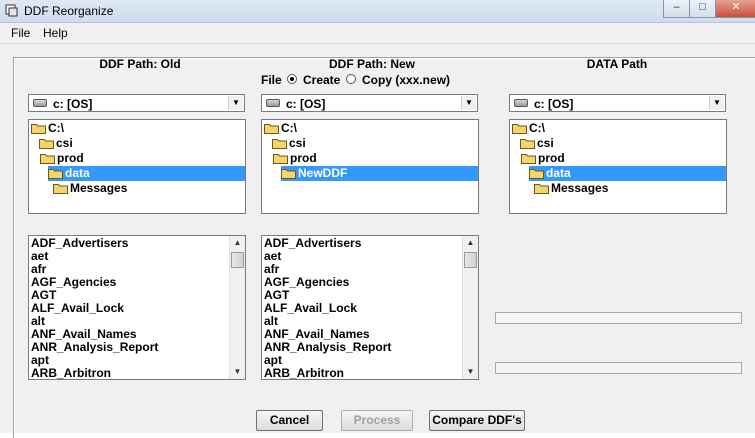  I want to click on new-drive-select: c: [OS] ▼, so click(369, 103).